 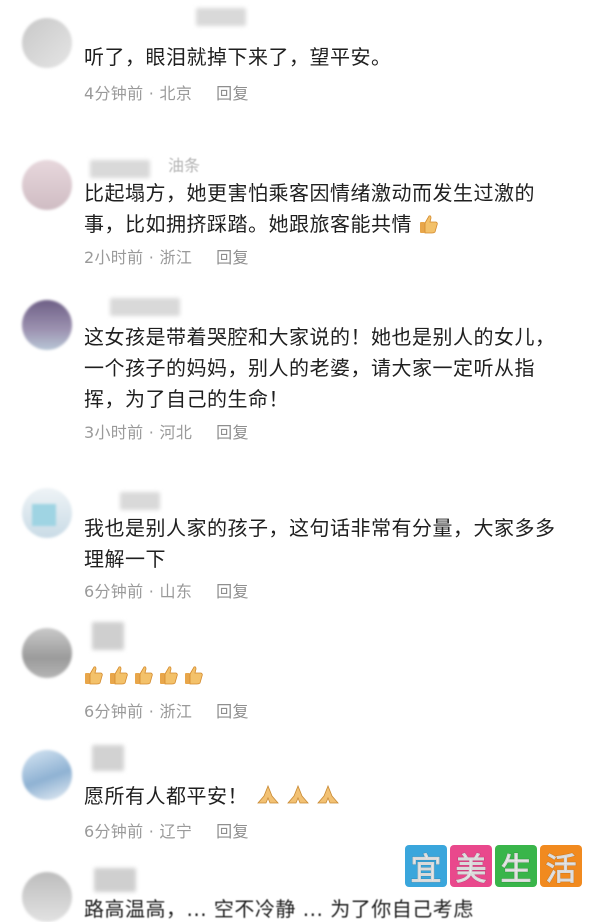 What do you see at coordinates (320, 543) in the screenshot?
I see `comment-text: 我也是别人家的孩子，这句话非常有分量，大家多多理解一下` at bounding box center [320, 543].